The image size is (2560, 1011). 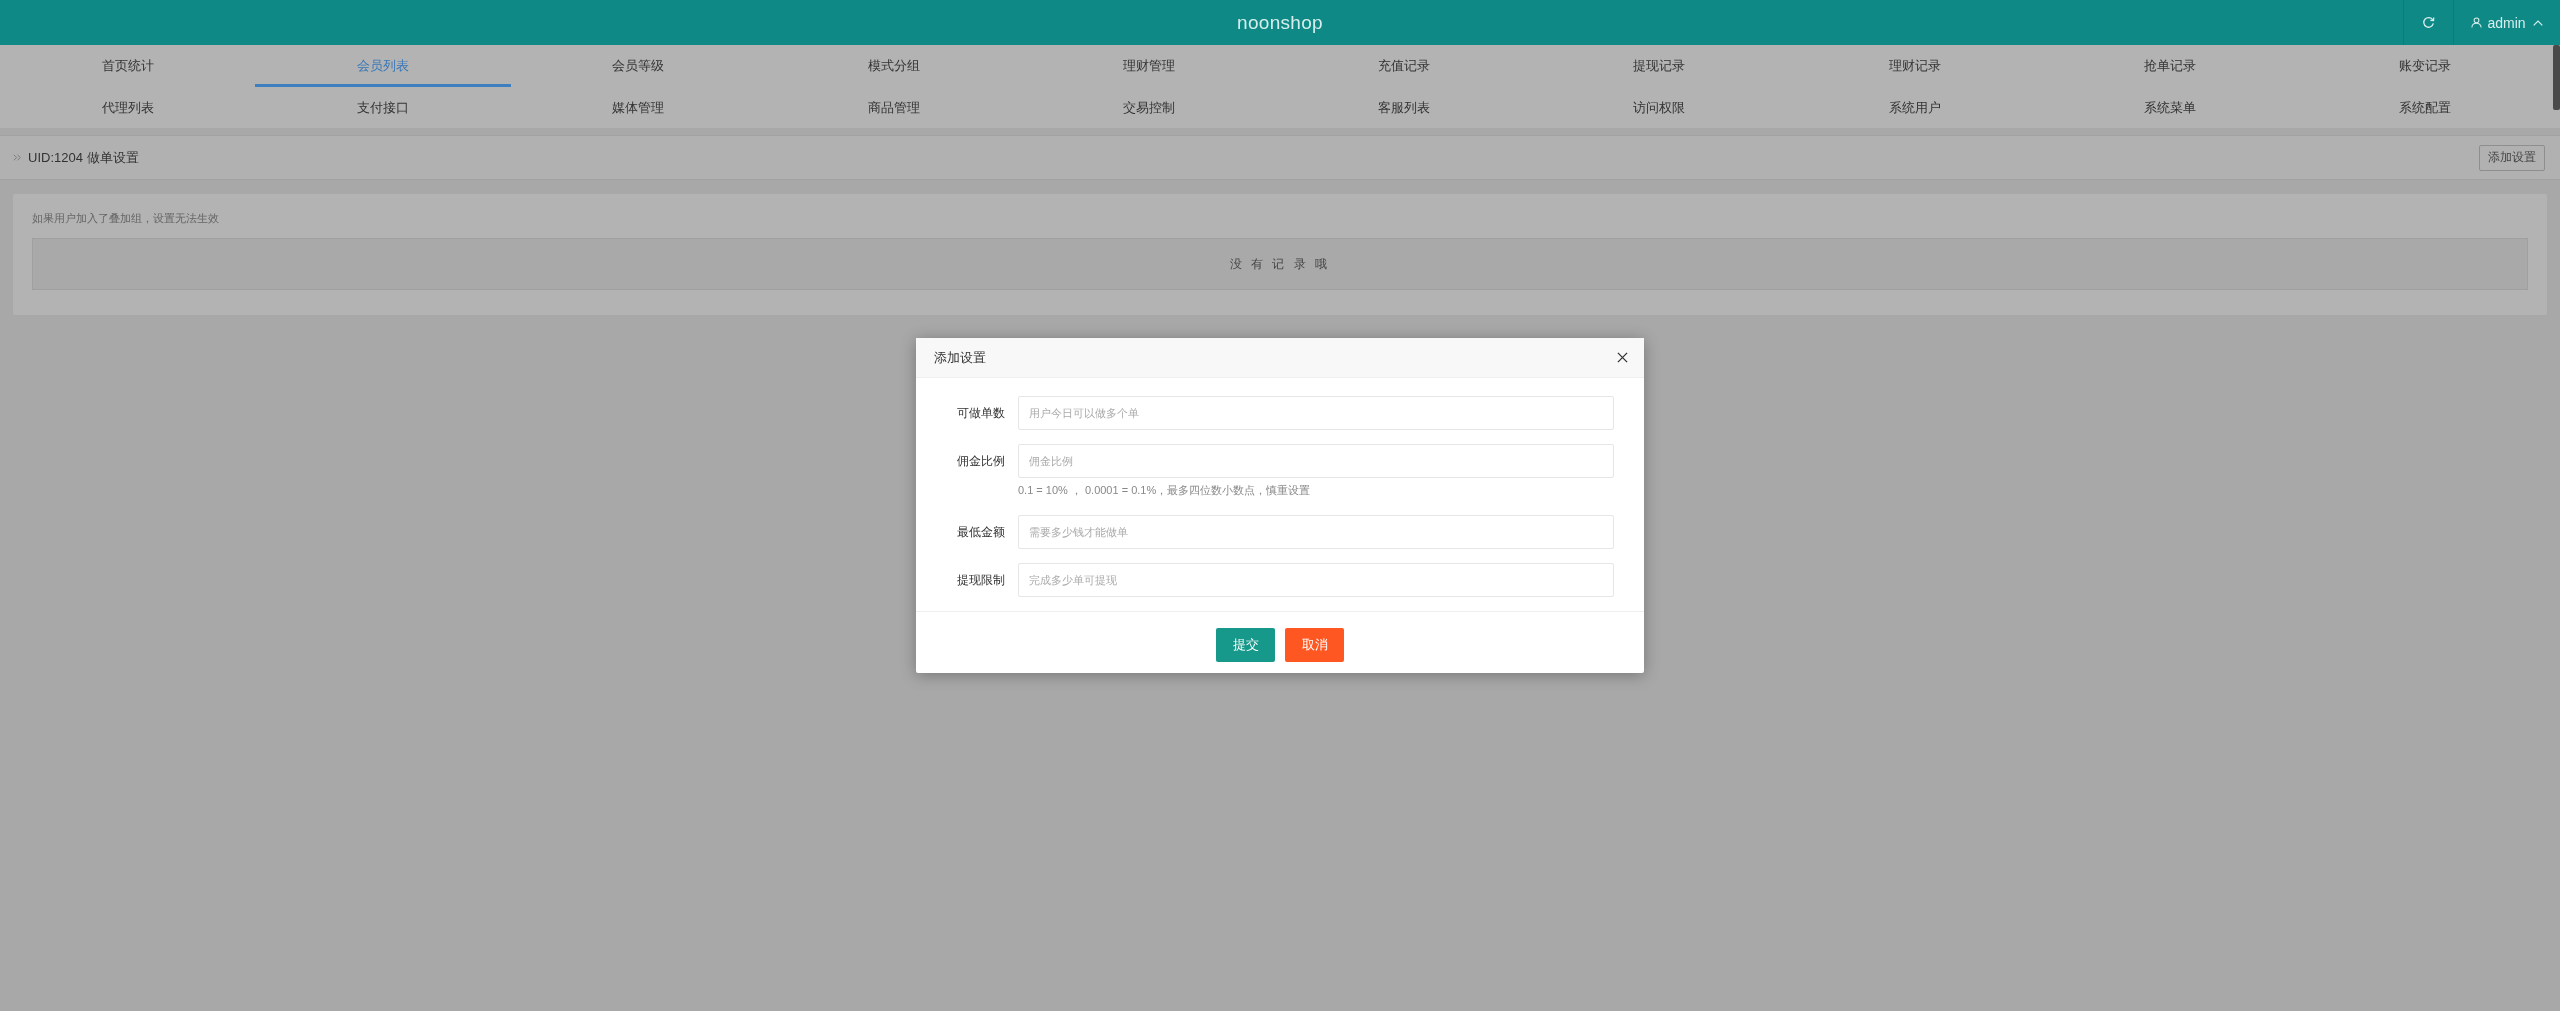 What do you see at coordinates (960, 357) in the screenshot?
I see `dialog-title: 添加设置` at bounding box center [960, 357].